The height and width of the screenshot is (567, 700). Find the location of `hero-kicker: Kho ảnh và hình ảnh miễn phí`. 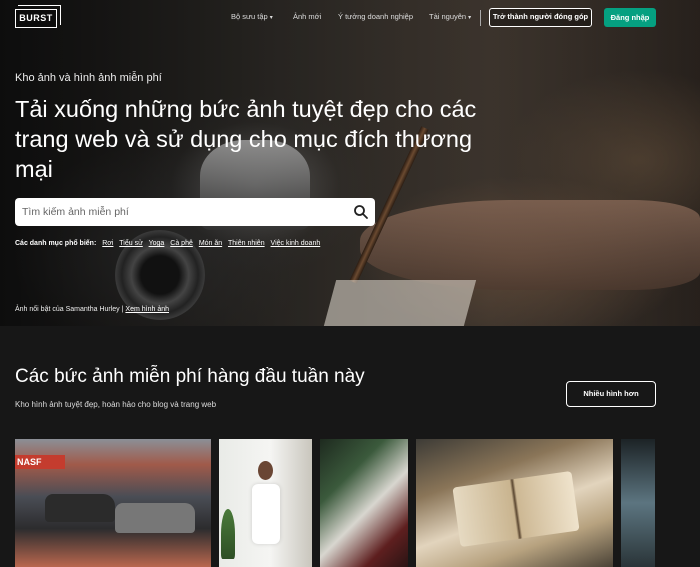

hero-kicker: Kho ảnh và hình ảnh miễn phí is located at coordinates (88, 78).